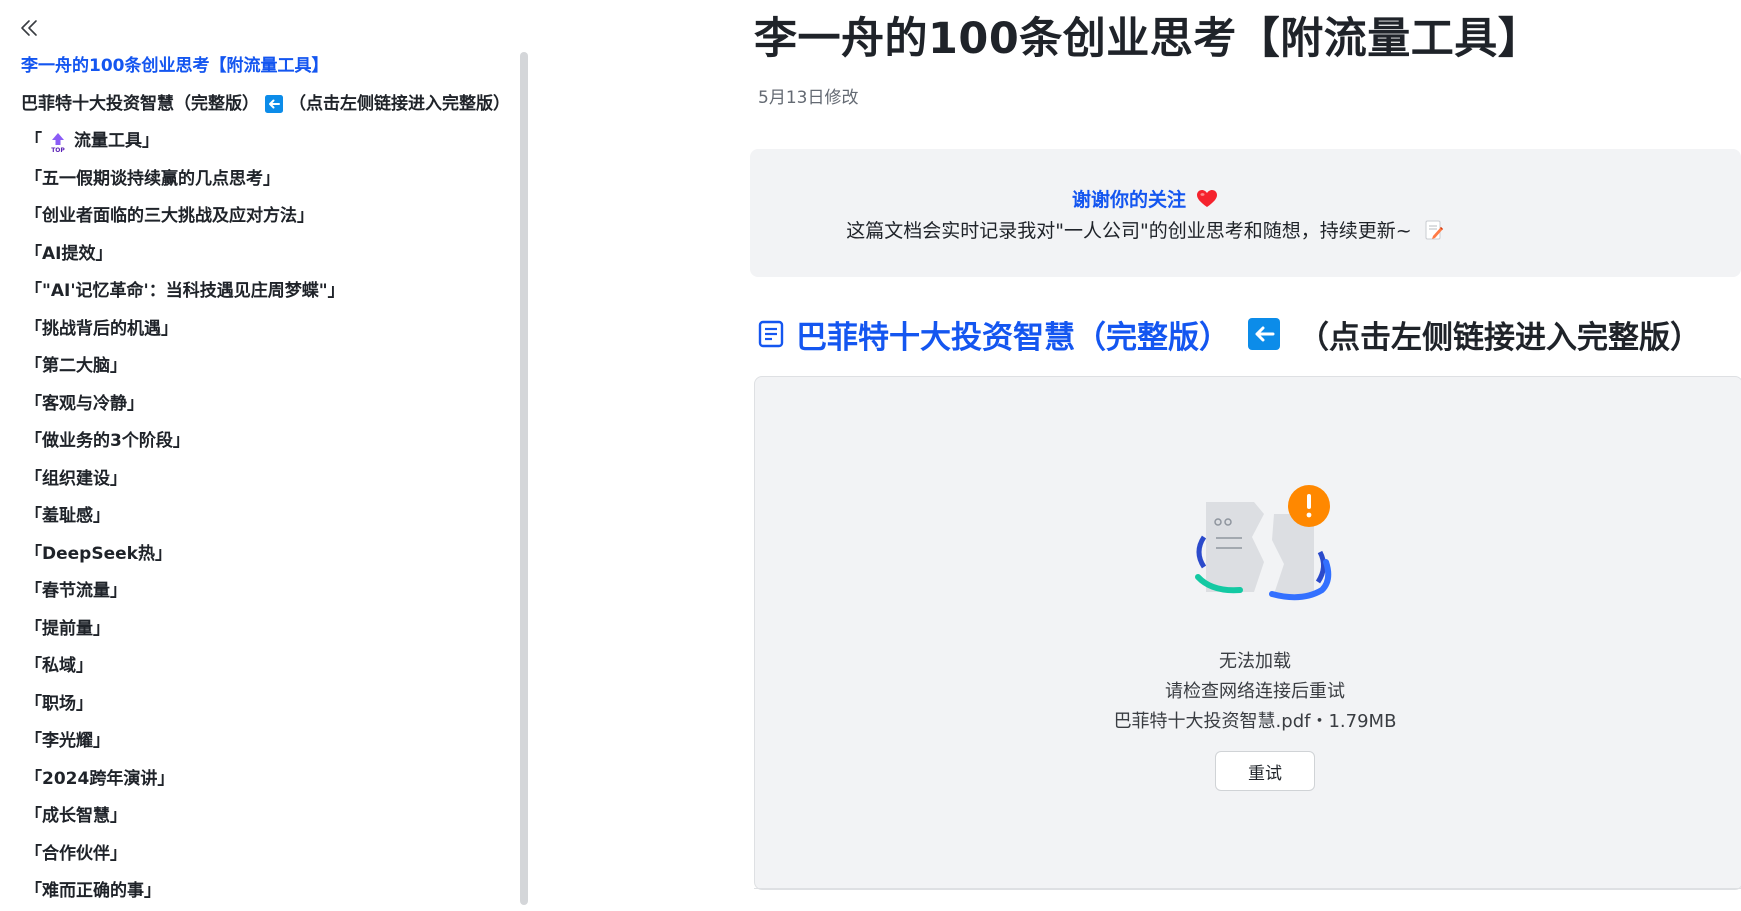 This screenshot has width=1741, height=911. What do you see at coordinates (1013, 334) in the screenshot?
I see `section-heading-link: 巴菲特十大投资智慧（完整版）` at bounding box center [1013, 334].